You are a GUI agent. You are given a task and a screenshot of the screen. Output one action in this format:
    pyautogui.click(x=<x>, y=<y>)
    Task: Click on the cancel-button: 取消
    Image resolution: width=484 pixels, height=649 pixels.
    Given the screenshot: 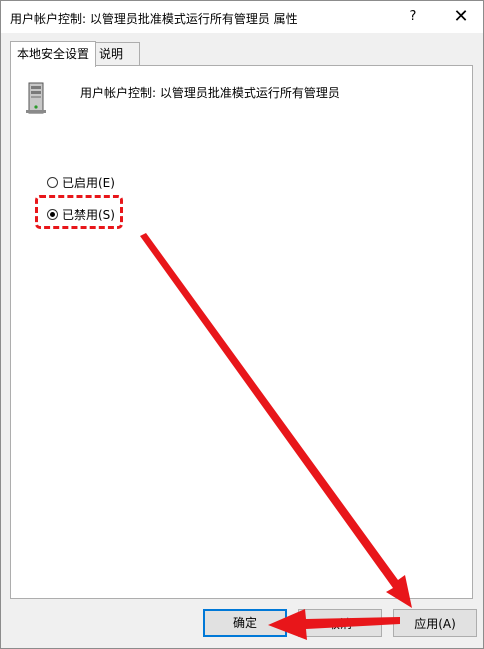 What is the action you would take?
    pyautogui.click(x=340, y=623)
    